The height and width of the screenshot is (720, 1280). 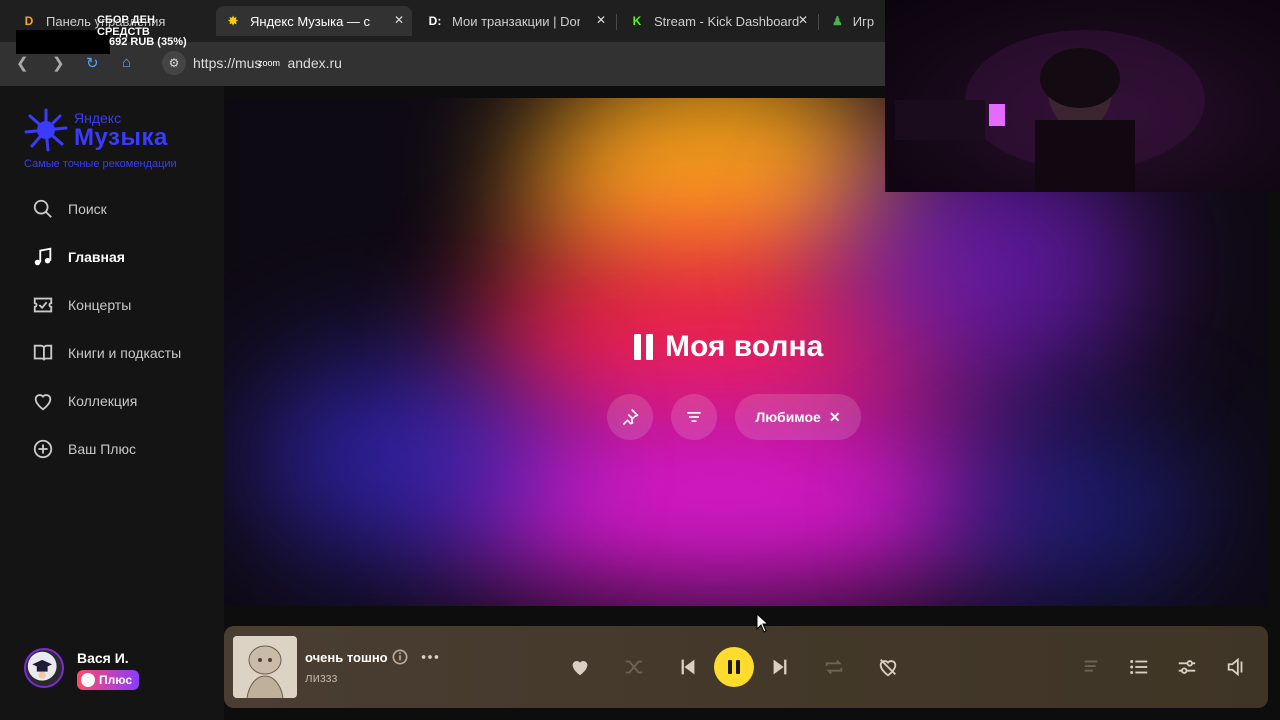 I want to click on sidebar-item-label: Коллекция, so click(x=103, y=401).